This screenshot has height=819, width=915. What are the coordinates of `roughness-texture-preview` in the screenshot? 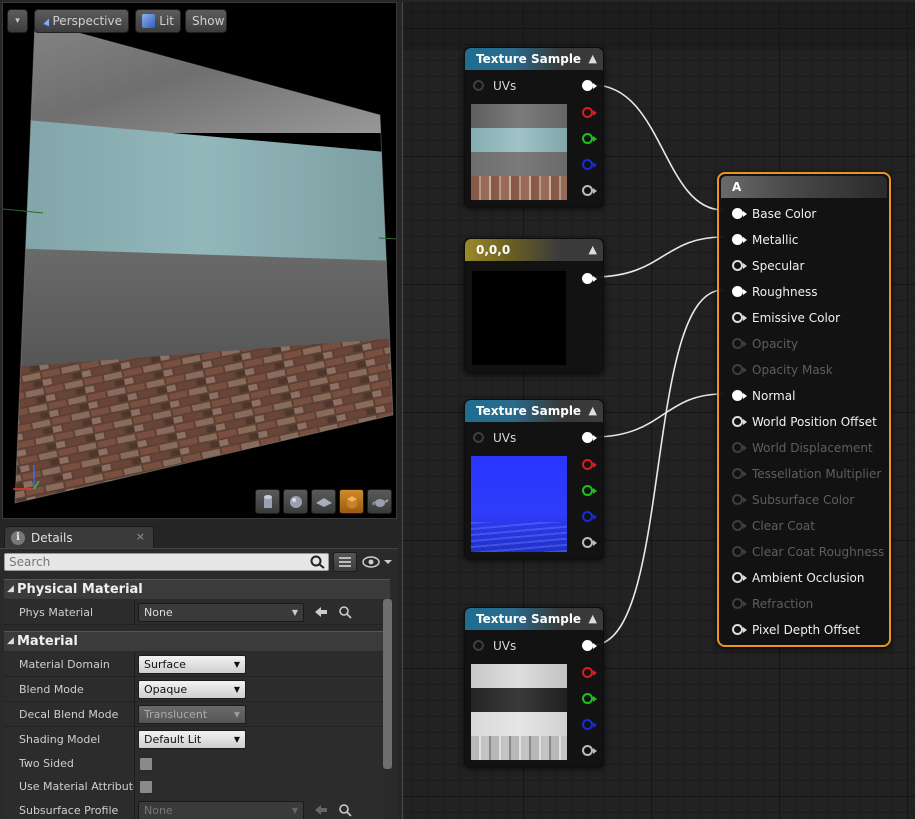 It's located at (519, 712).